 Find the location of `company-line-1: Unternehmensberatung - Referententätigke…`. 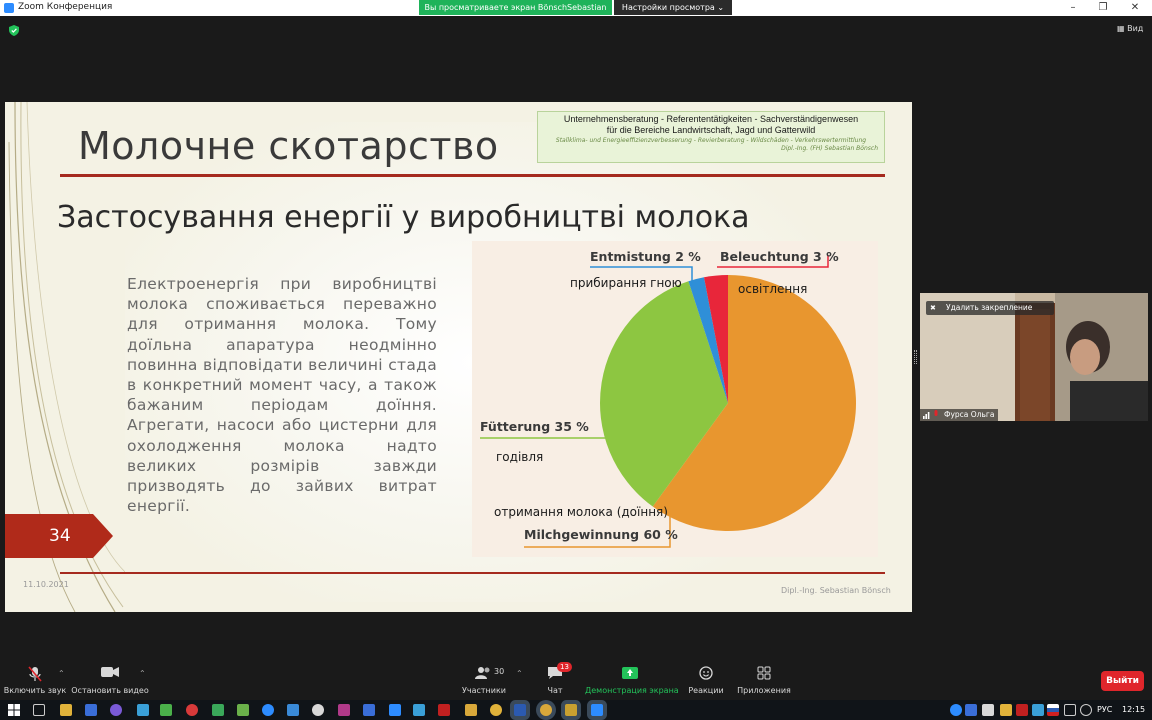

company-line-1: Unternehmensberatung - Referententätigke… is located at coordinates (711, 119).